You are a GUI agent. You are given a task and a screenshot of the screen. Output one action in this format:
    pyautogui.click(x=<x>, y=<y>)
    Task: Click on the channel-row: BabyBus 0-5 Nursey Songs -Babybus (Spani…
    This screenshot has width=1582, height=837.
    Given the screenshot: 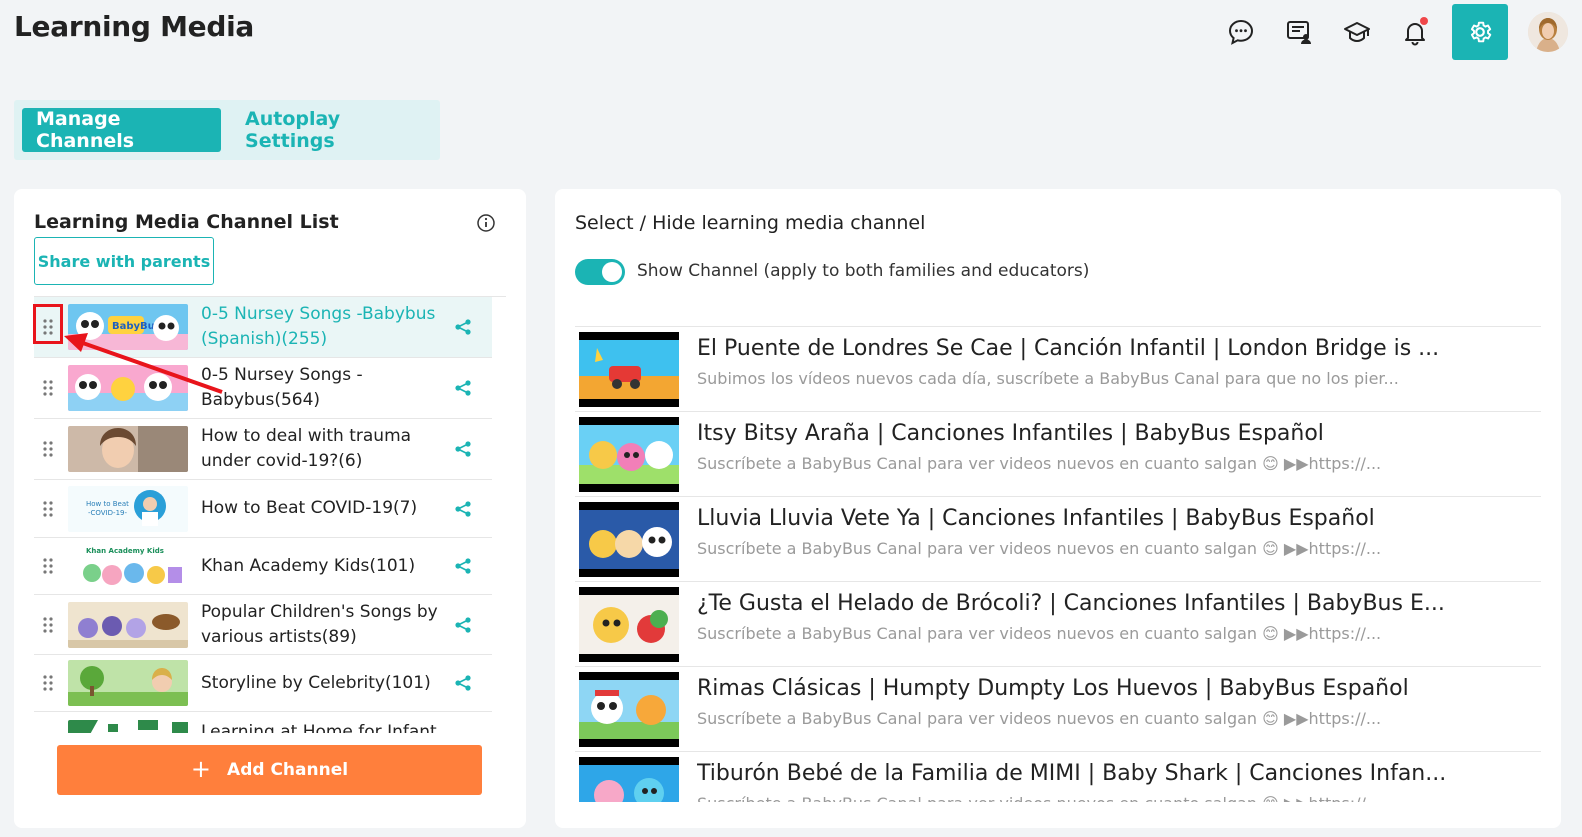 What is the action you would take?
    pyautogui.click(x=263, y=327)
    